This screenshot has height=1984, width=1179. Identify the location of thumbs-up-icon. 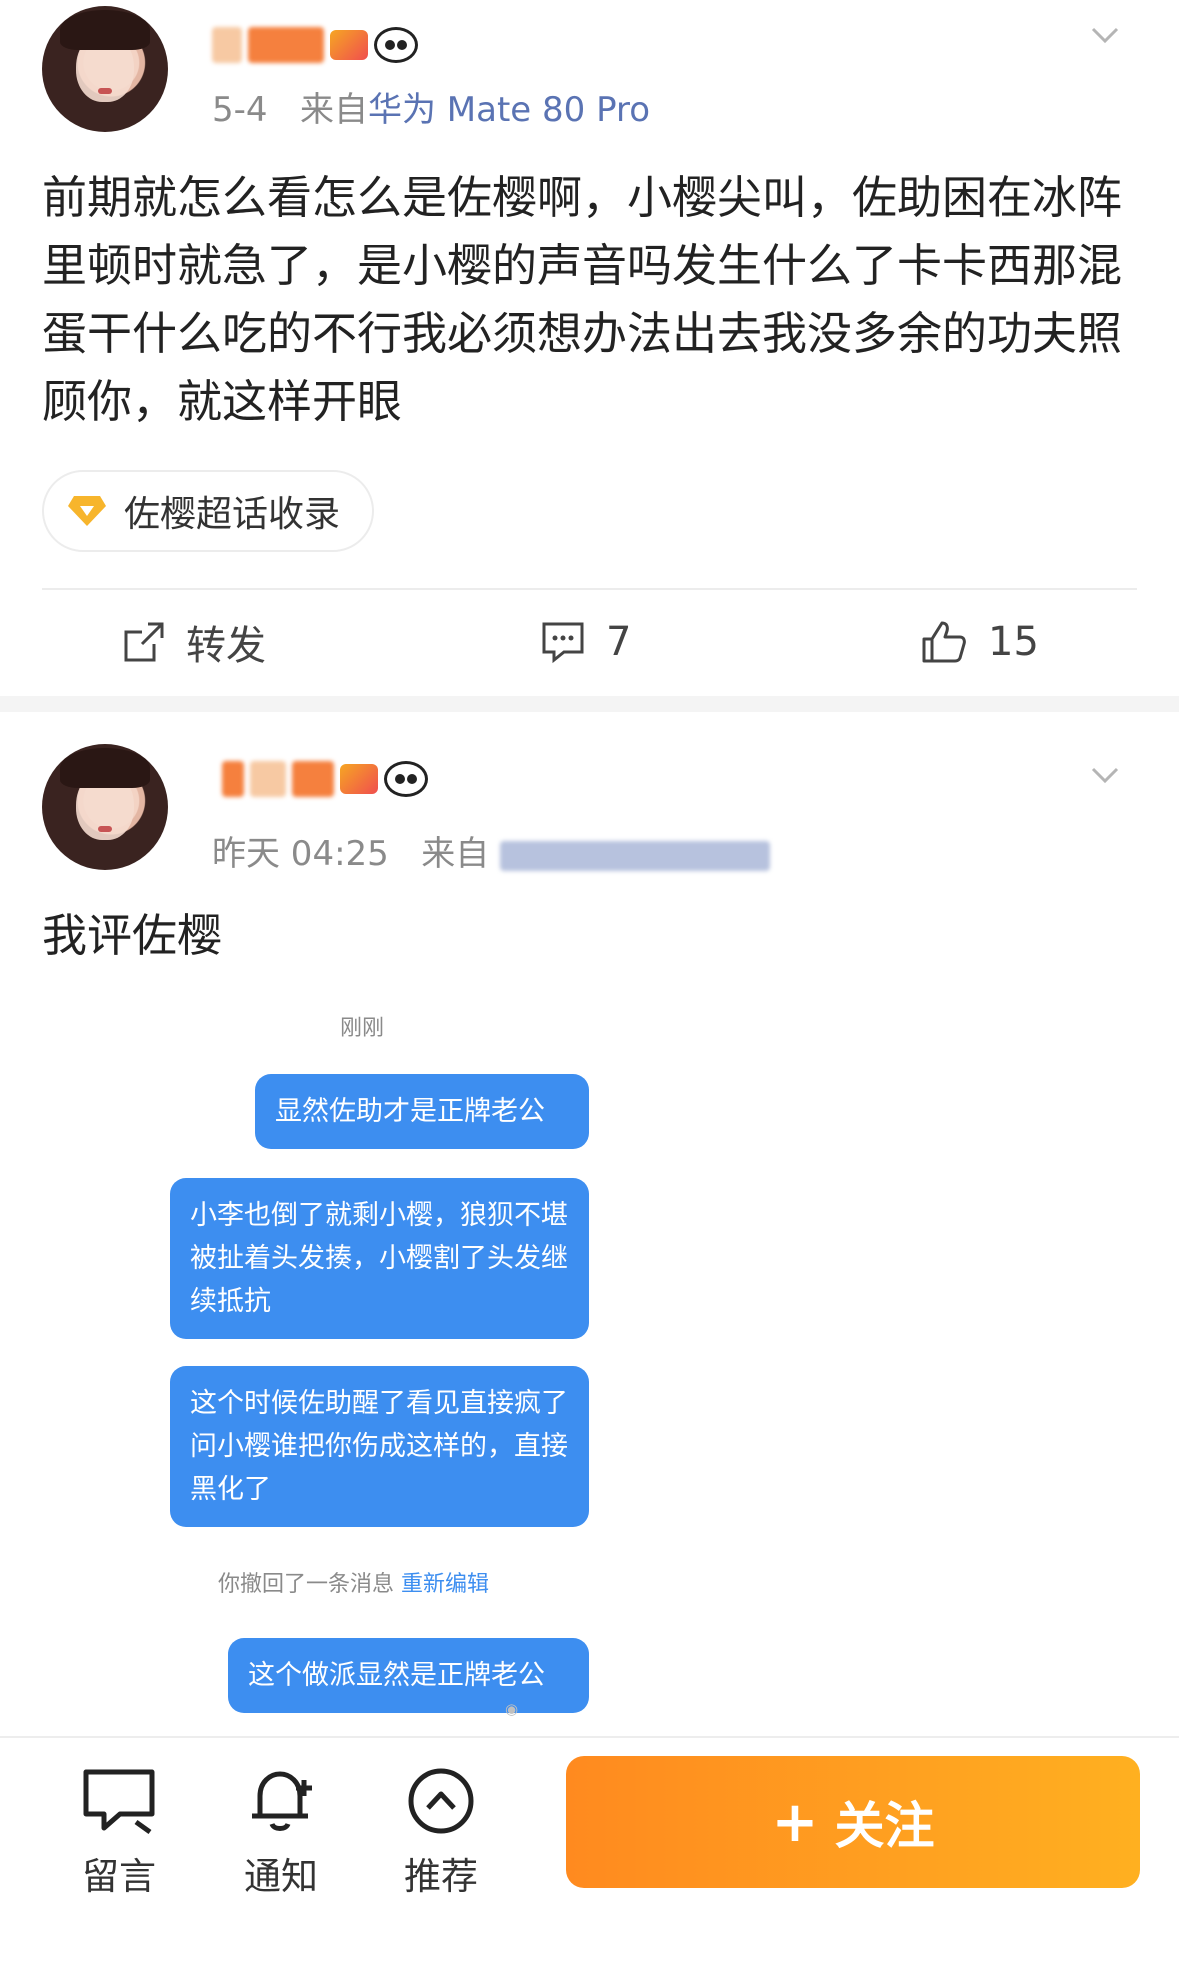
(944, 642).